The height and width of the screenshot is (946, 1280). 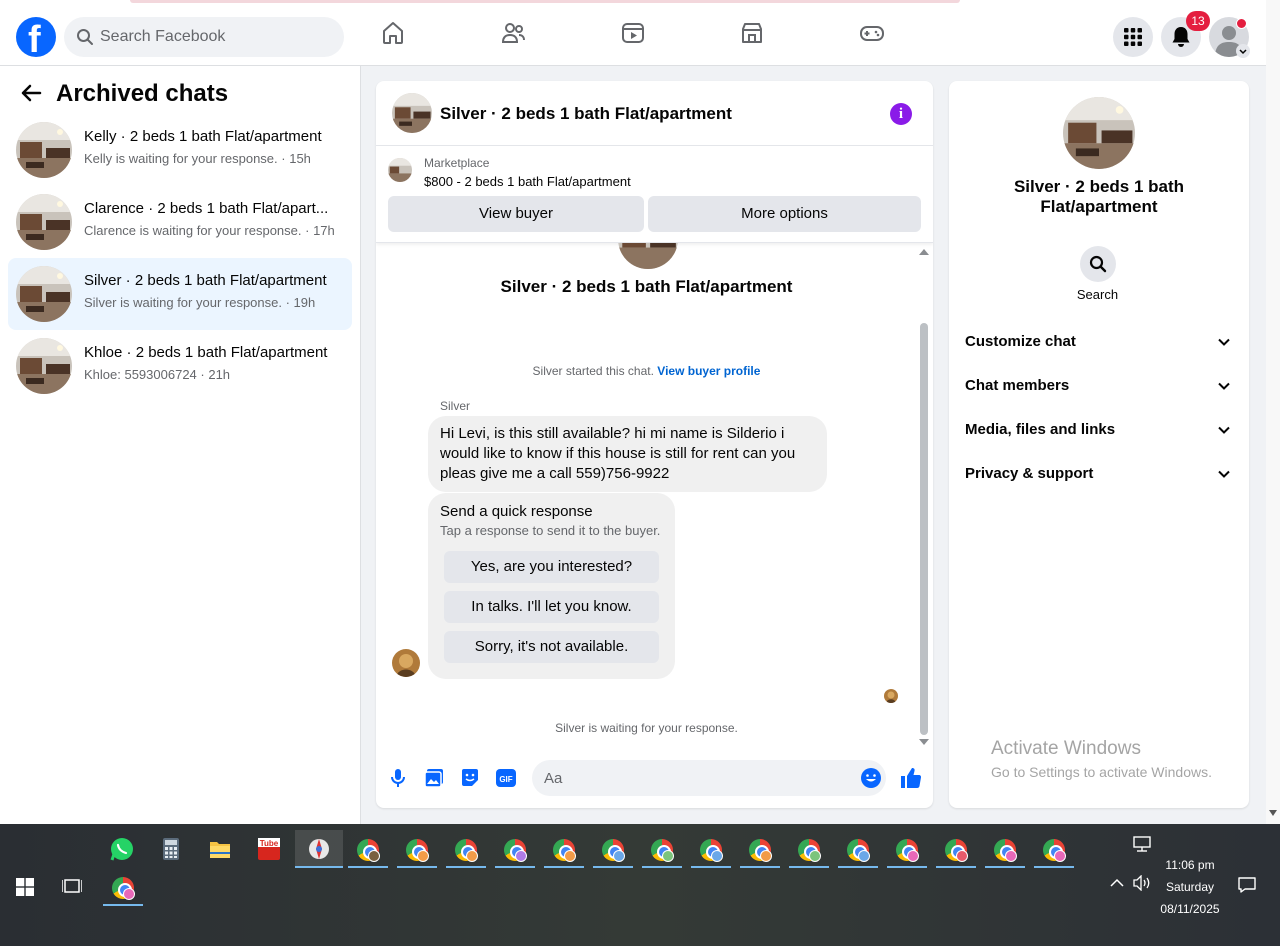 What do you see at coordinates (1099, 133) in the screenshot?
I see `details-avatar` at bounding box center [1099, 133].